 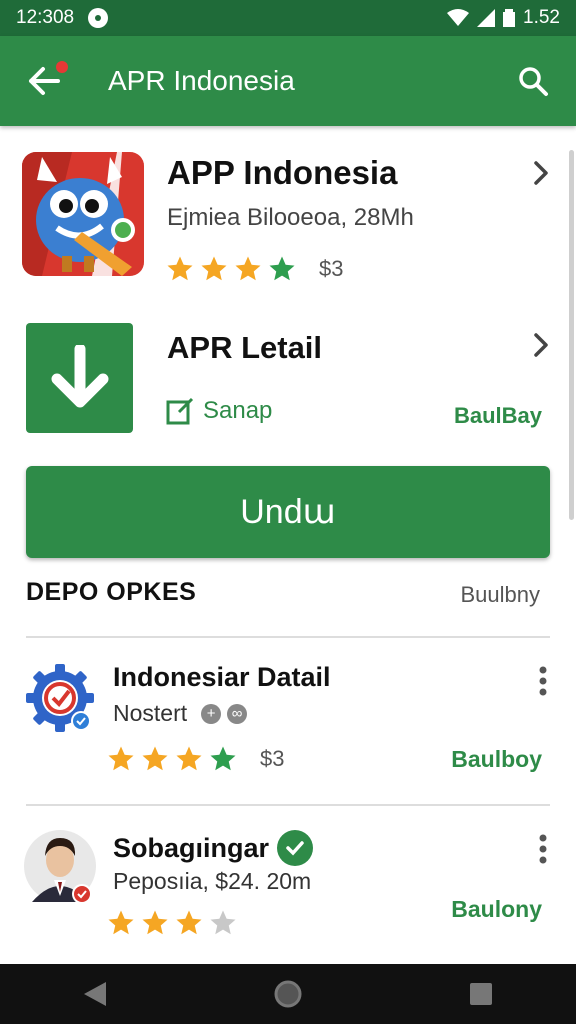 I want to click on list-item: Sobagıingar Peposıia, $24. 20m Baulony, so click(x=288, y=905).